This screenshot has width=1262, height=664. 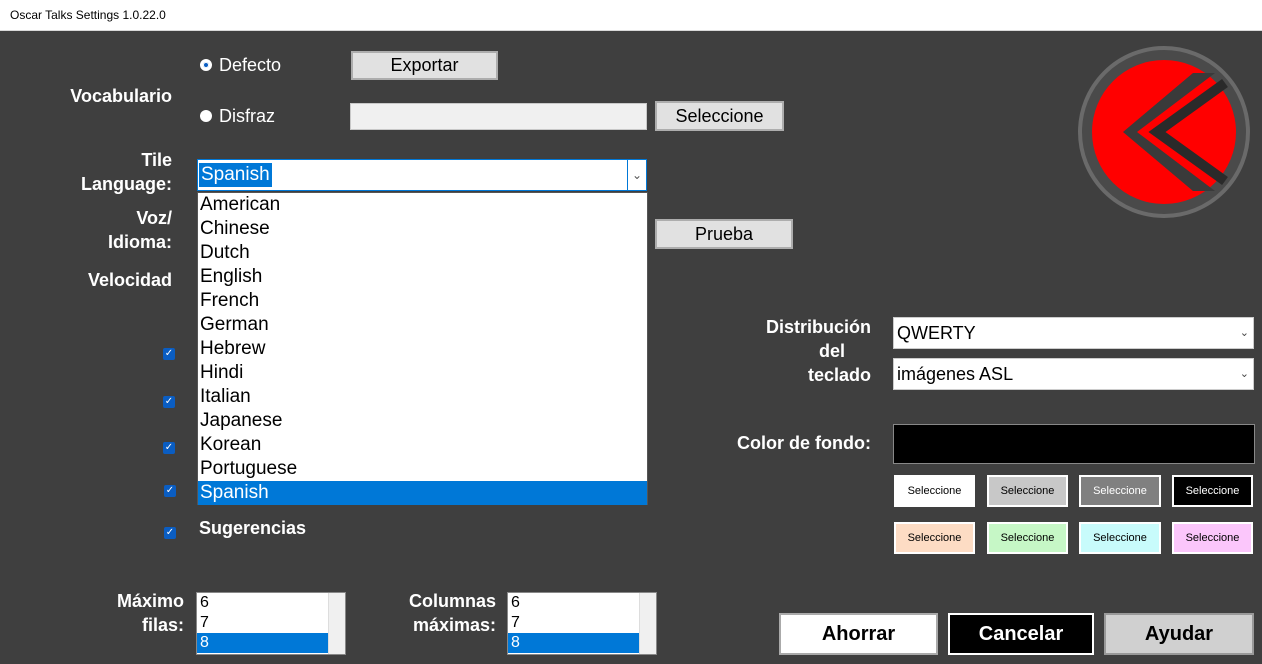 I want to click on max-rows-label: Máximo filas:, so click(x=122, y=613).